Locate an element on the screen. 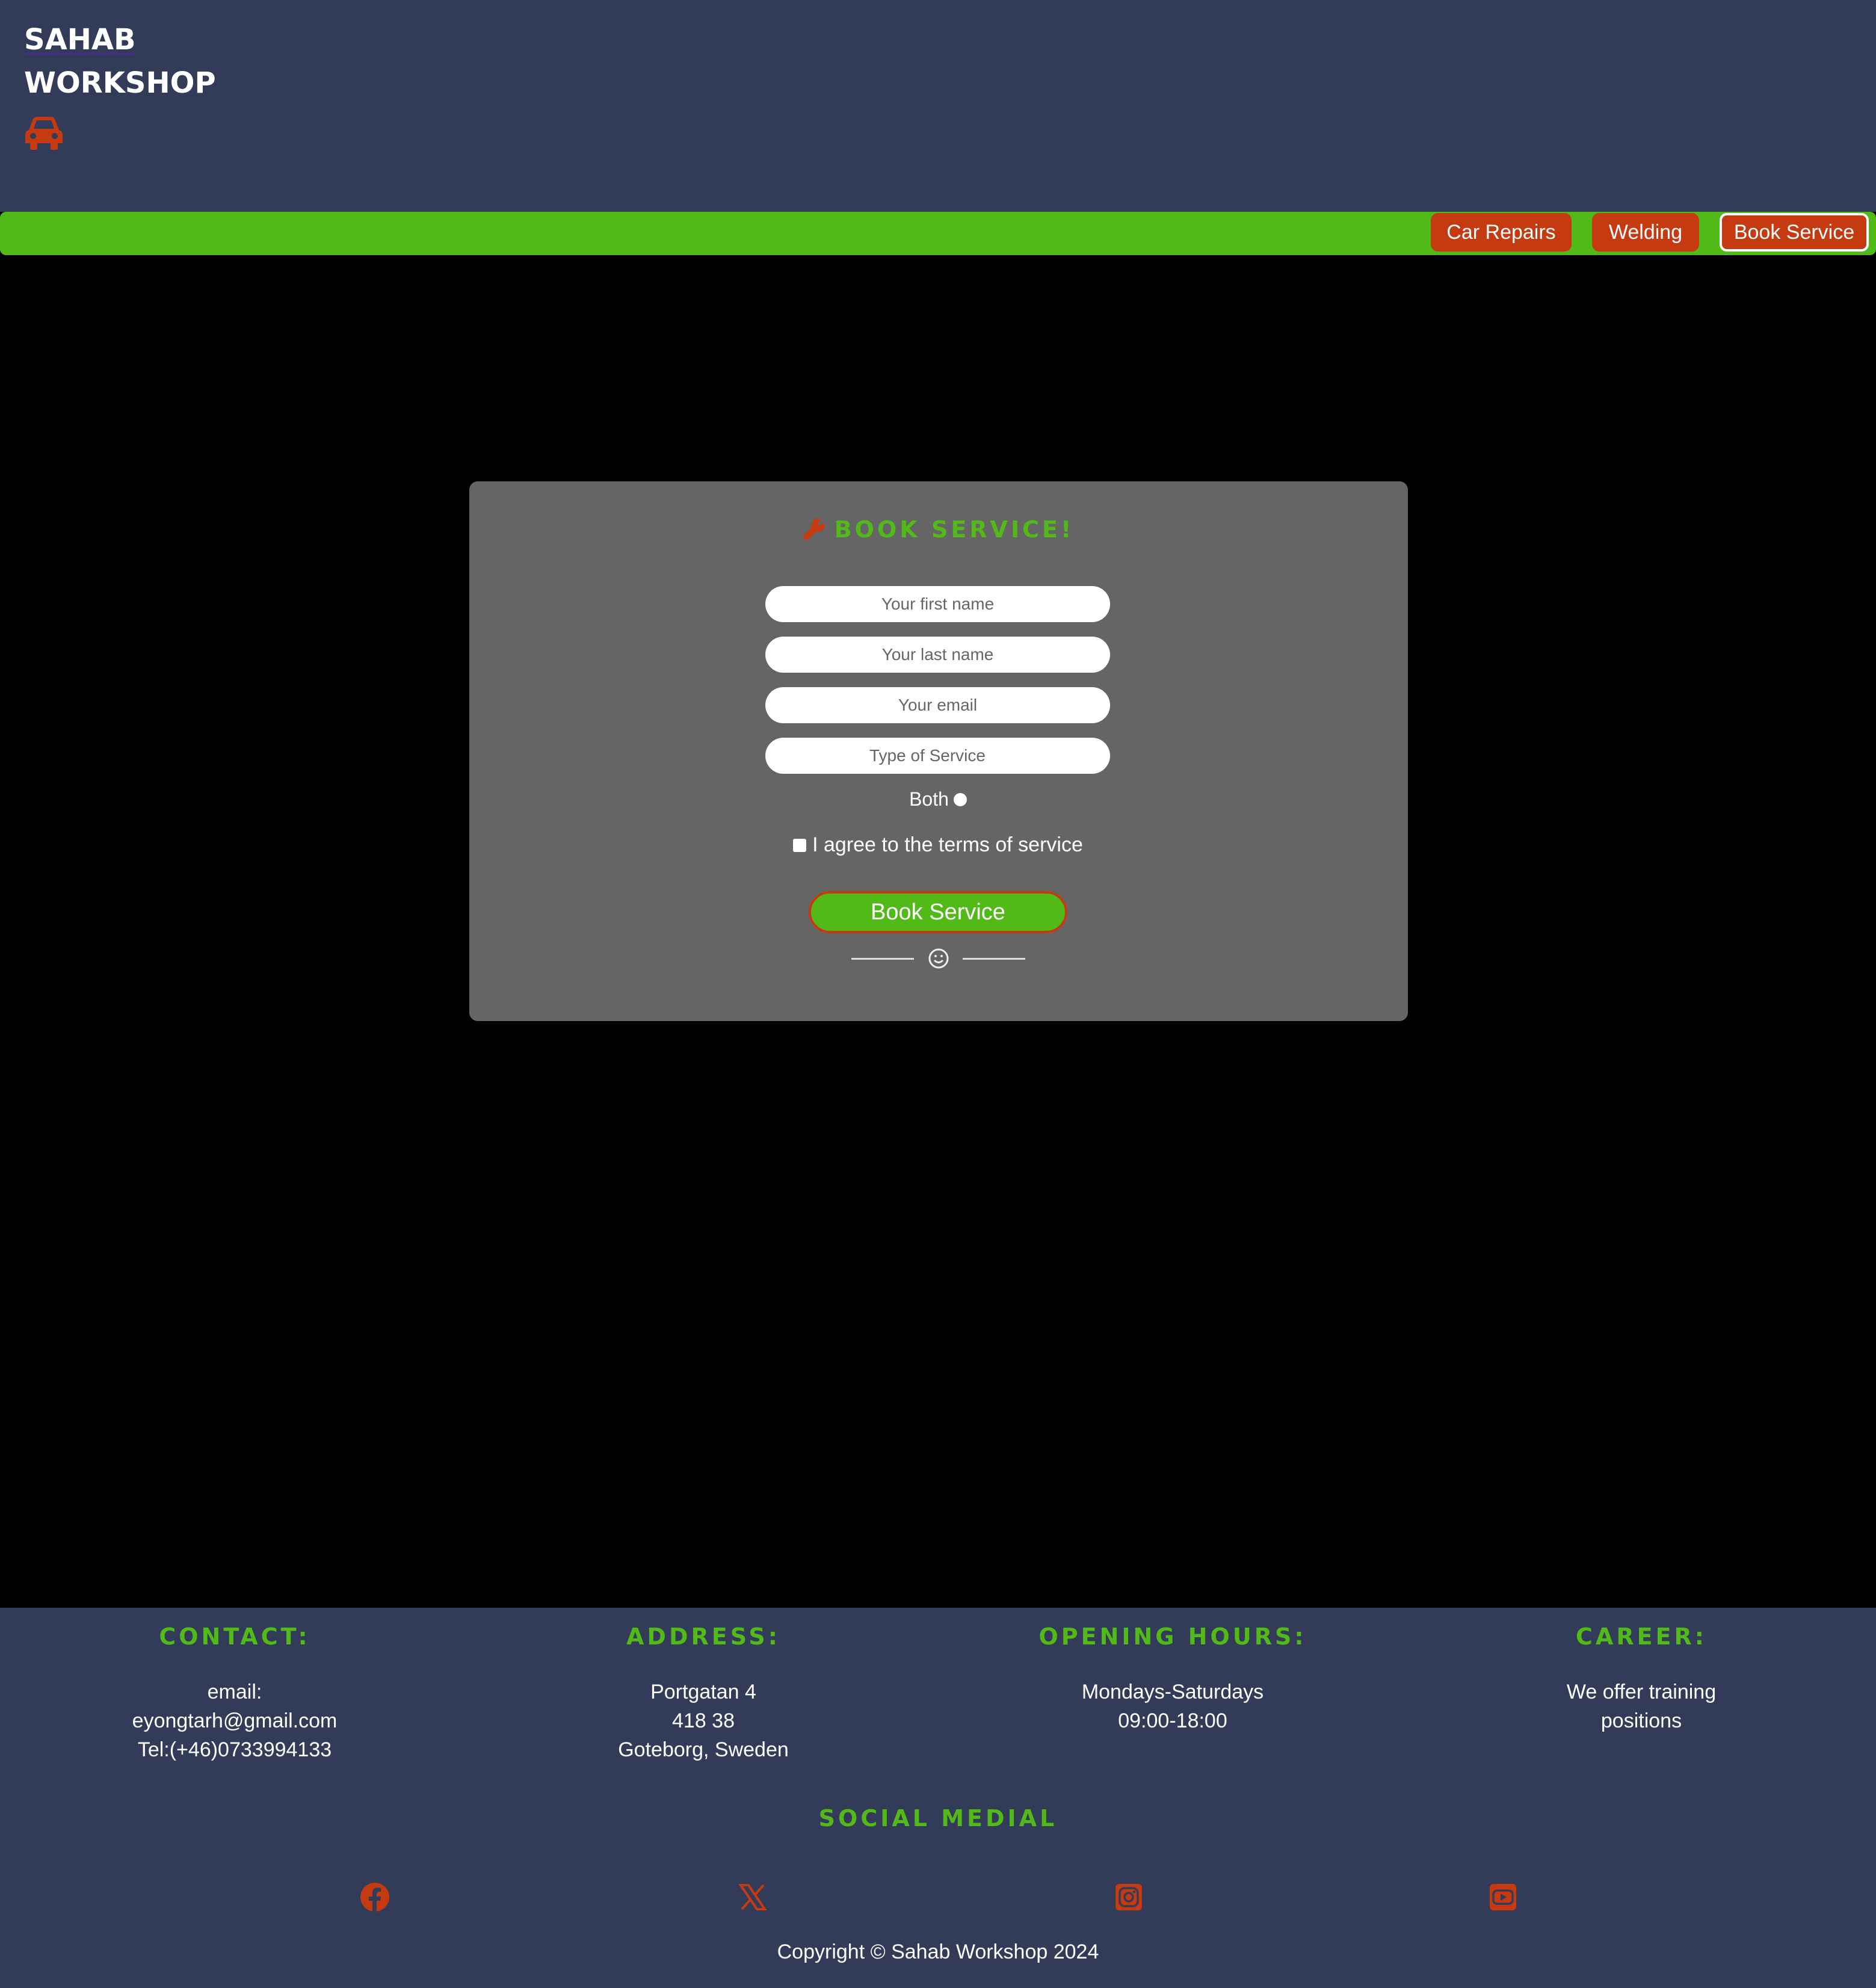 The height and width of the screenshot is (1988, 1876). facebook-icon is located at coordinates (375, 1897).